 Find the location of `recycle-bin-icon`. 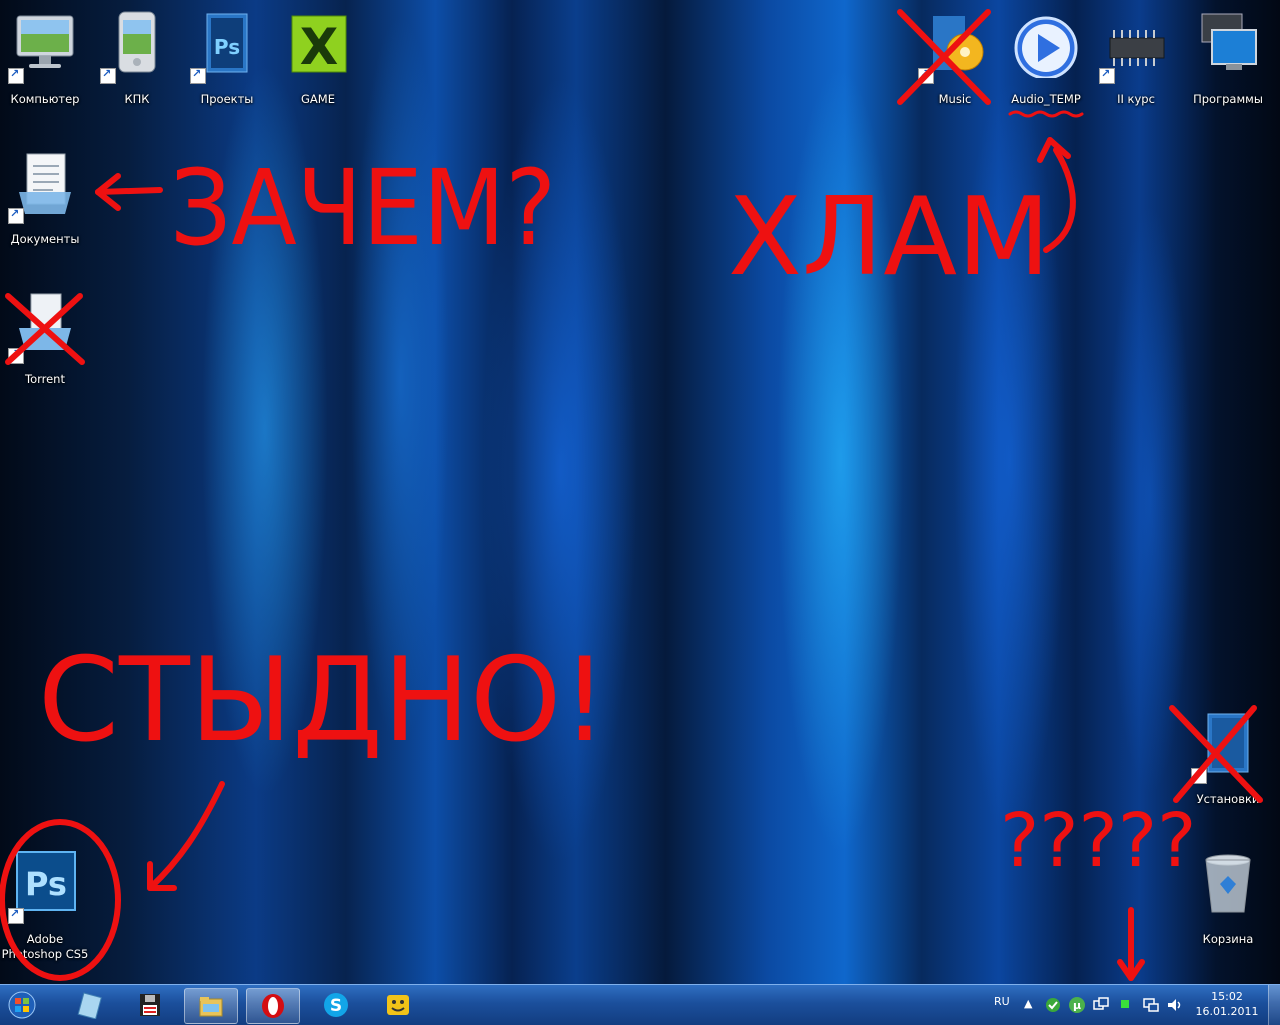

recycle-bin-icon is located at coordinates (1228, 883).